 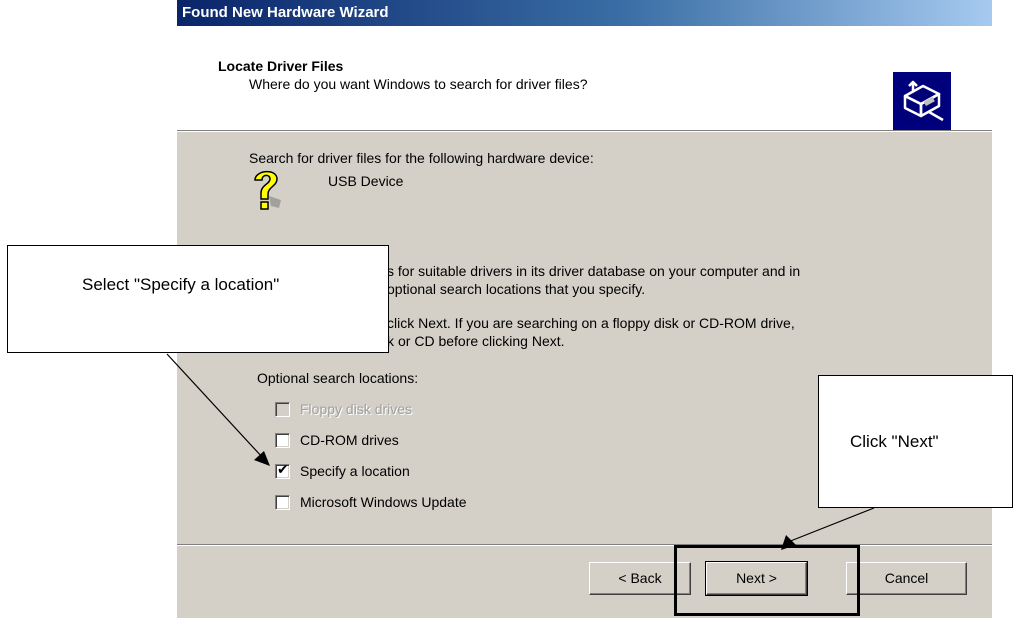 I want to click on arrow-head-next, so click(x=788, y=542).